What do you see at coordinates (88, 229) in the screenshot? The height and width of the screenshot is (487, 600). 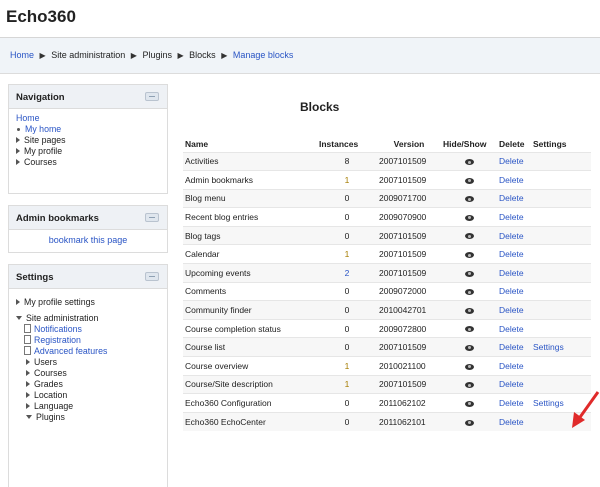 I see `admin-bookmarks-block: Admin bookmarks bookmark this page` at bounding box center [88, 229].